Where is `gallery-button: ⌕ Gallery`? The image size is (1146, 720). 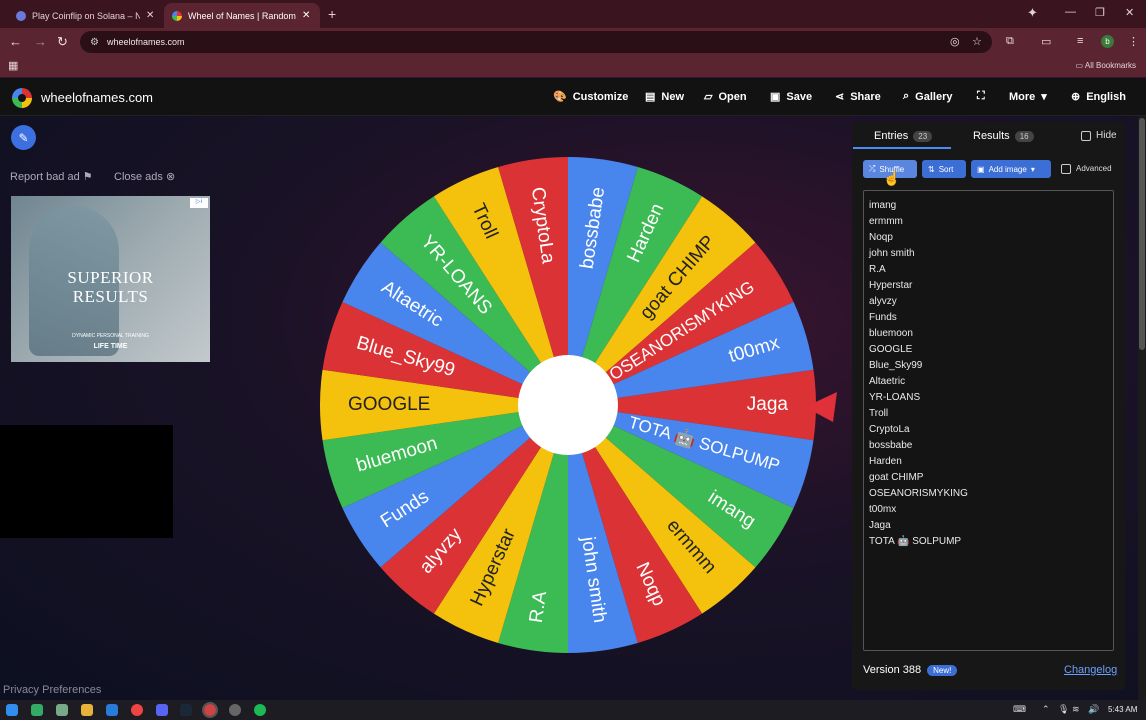 gallery-button: ⌕ Gallery is located at coordinates (927, 96).